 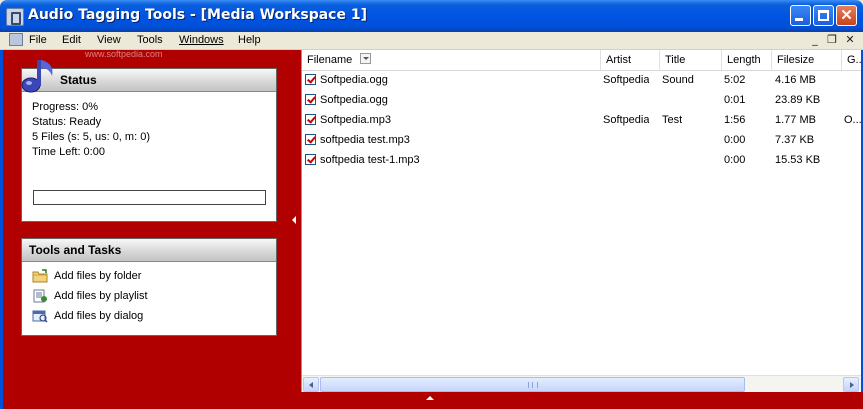 What do you see at coordinates (149, 276) in the screenshot?
I see `add-files-by-folder-link: Add files by folder` at bounding box center [149, 276].